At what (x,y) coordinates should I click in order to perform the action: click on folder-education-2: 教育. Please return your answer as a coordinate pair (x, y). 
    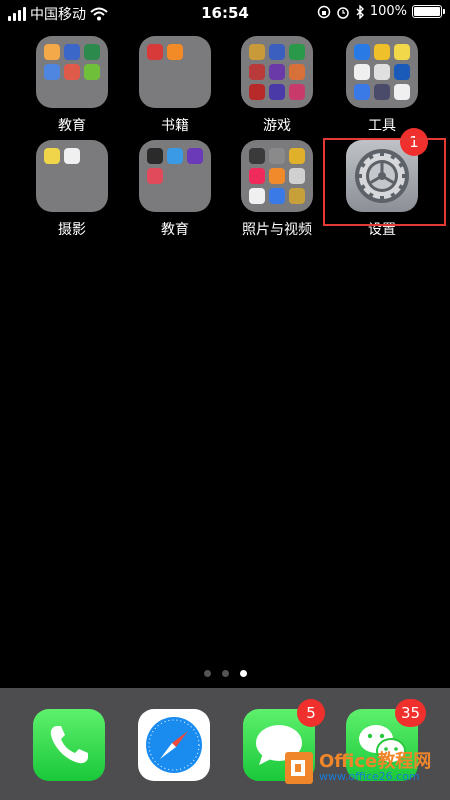
    Looking at the image, I should click on (175, 189).